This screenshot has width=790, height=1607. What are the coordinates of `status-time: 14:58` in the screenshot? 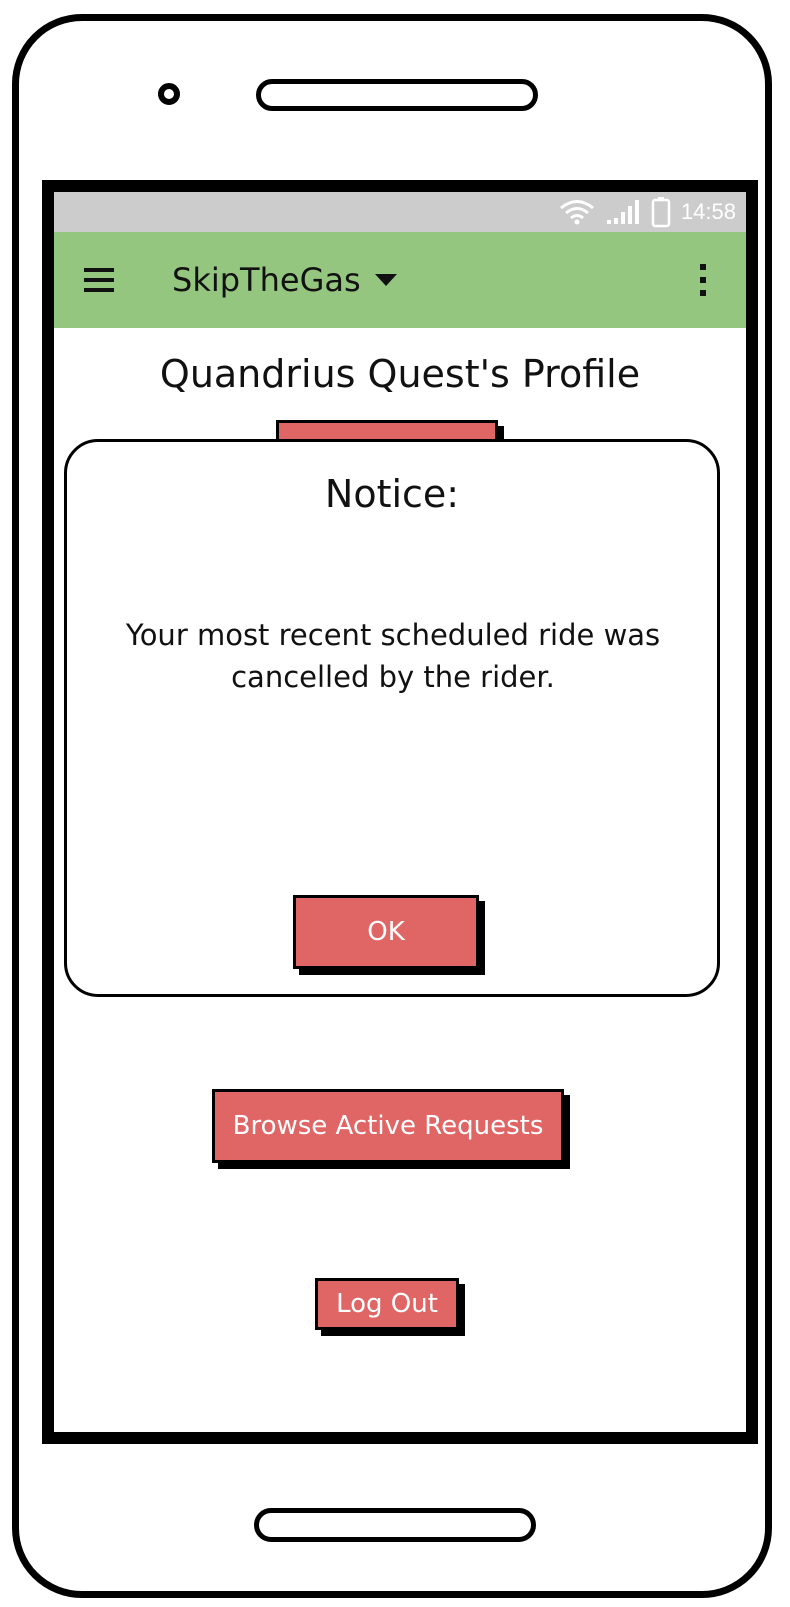 It's located at (708, 211).